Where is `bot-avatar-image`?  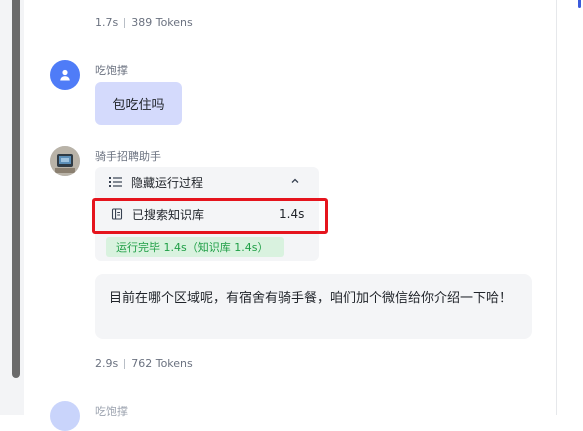
bot-avatar-image is located at coordinates (65, 161).